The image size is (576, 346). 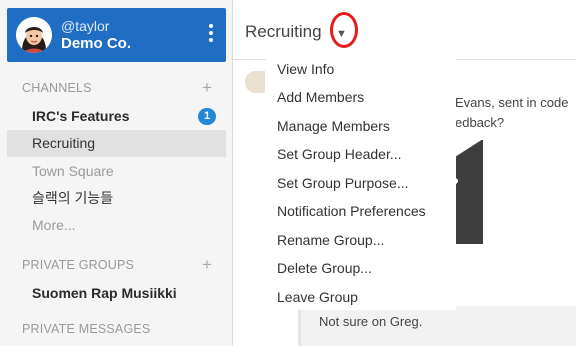 I want to click on username: @taylor, so click(x=85, y=26).